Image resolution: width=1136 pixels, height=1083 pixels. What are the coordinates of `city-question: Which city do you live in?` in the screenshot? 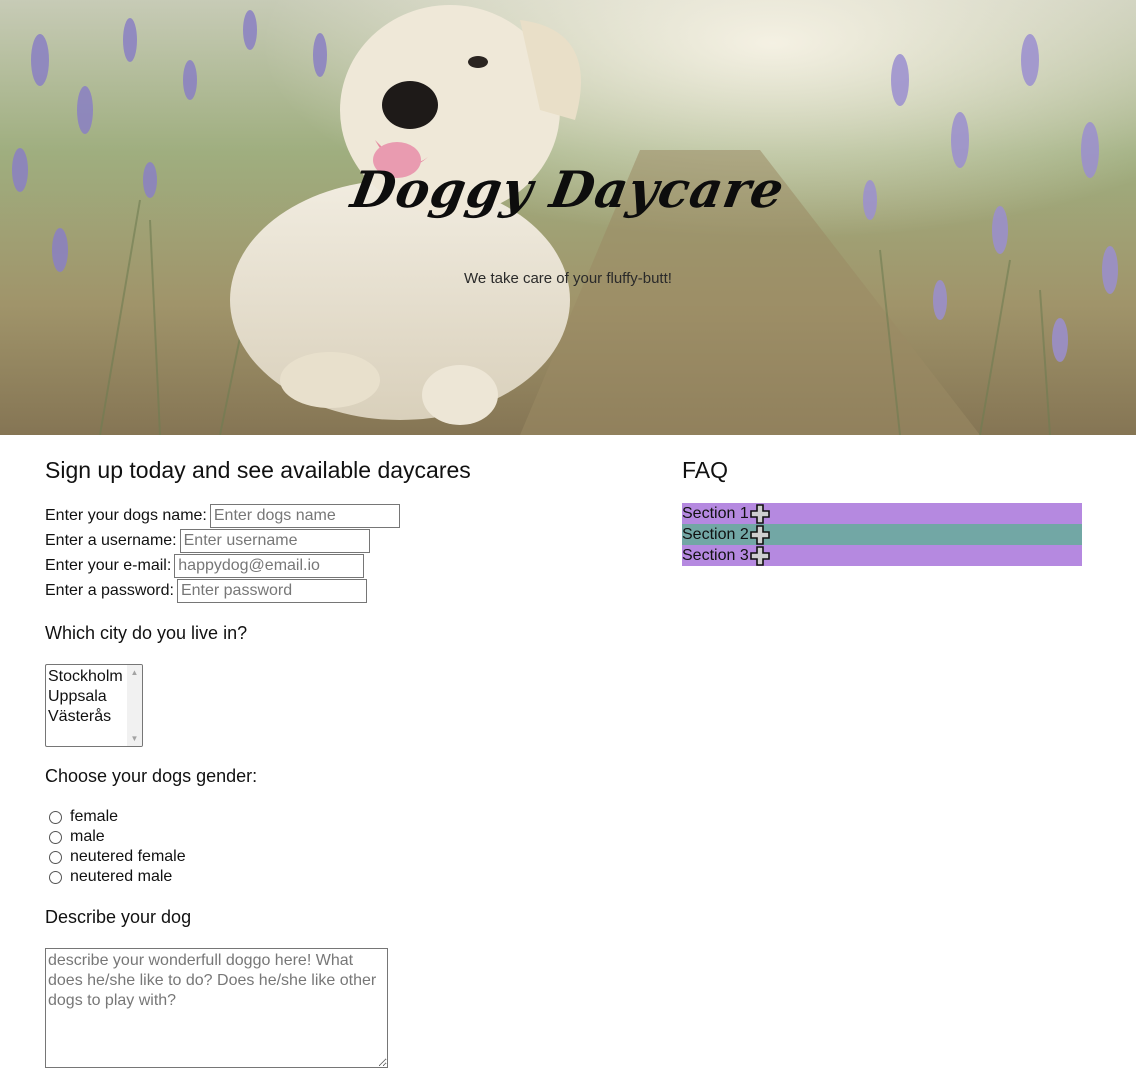 It's located at (146, 633).